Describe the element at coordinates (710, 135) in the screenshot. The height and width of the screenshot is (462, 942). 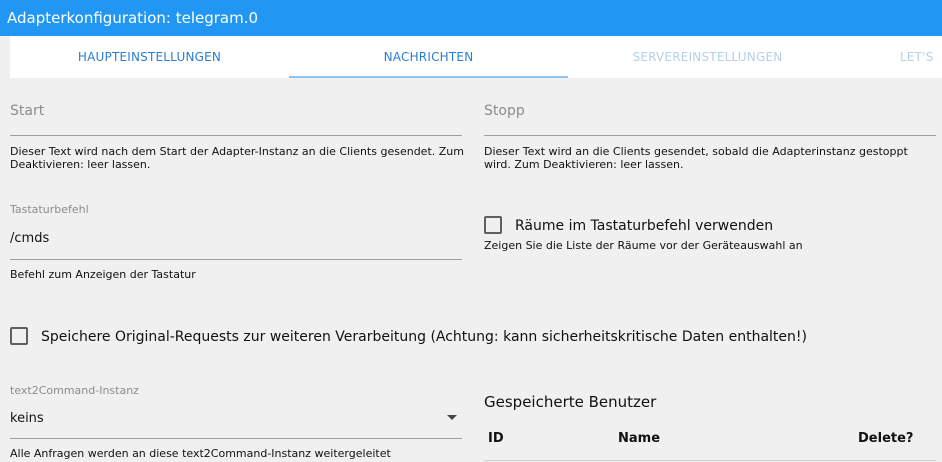
I see `stop-input-underline` at that location.